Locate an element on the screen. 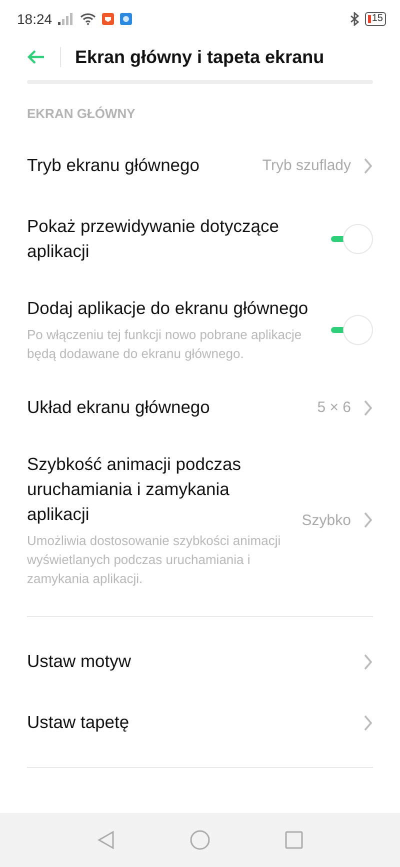 The image size is (400, 867). setting-label: Ustaw motyw is located at coordinates (79, 661).